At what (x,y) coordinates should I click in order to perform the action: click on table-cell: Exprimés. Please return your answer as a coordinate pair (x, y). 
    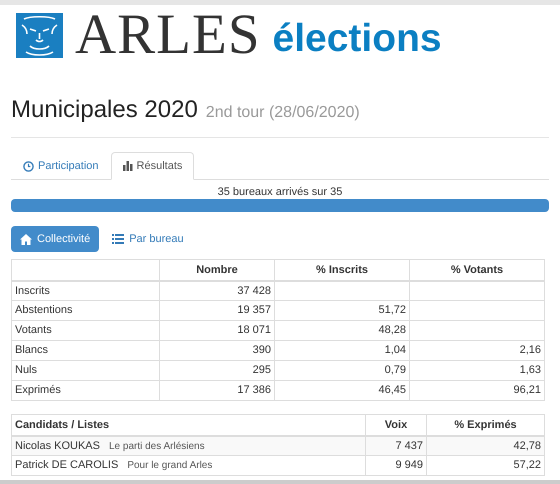
    Looking at the image, I should click on (38, 390).